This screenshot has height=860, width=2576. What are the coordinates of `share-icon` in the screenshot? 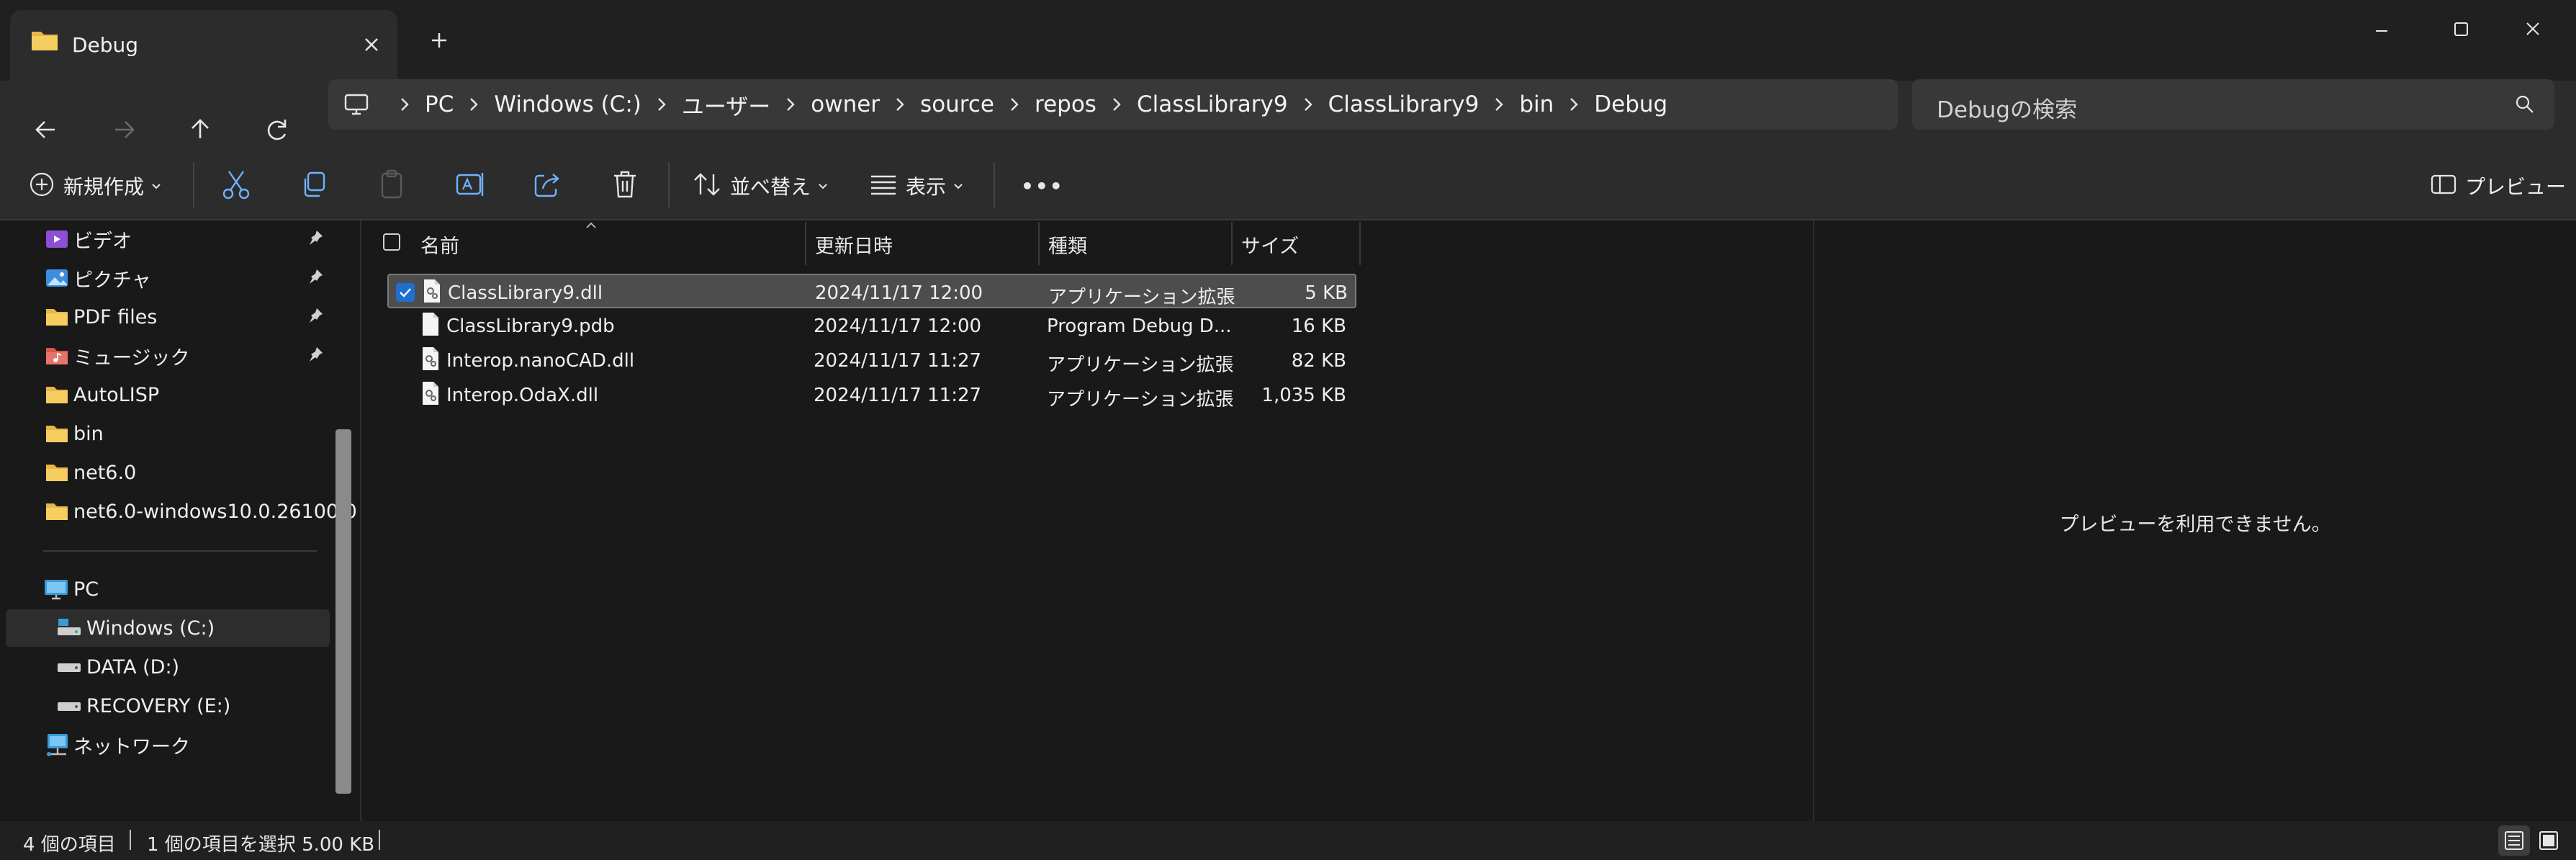 It's located at (547, 186).